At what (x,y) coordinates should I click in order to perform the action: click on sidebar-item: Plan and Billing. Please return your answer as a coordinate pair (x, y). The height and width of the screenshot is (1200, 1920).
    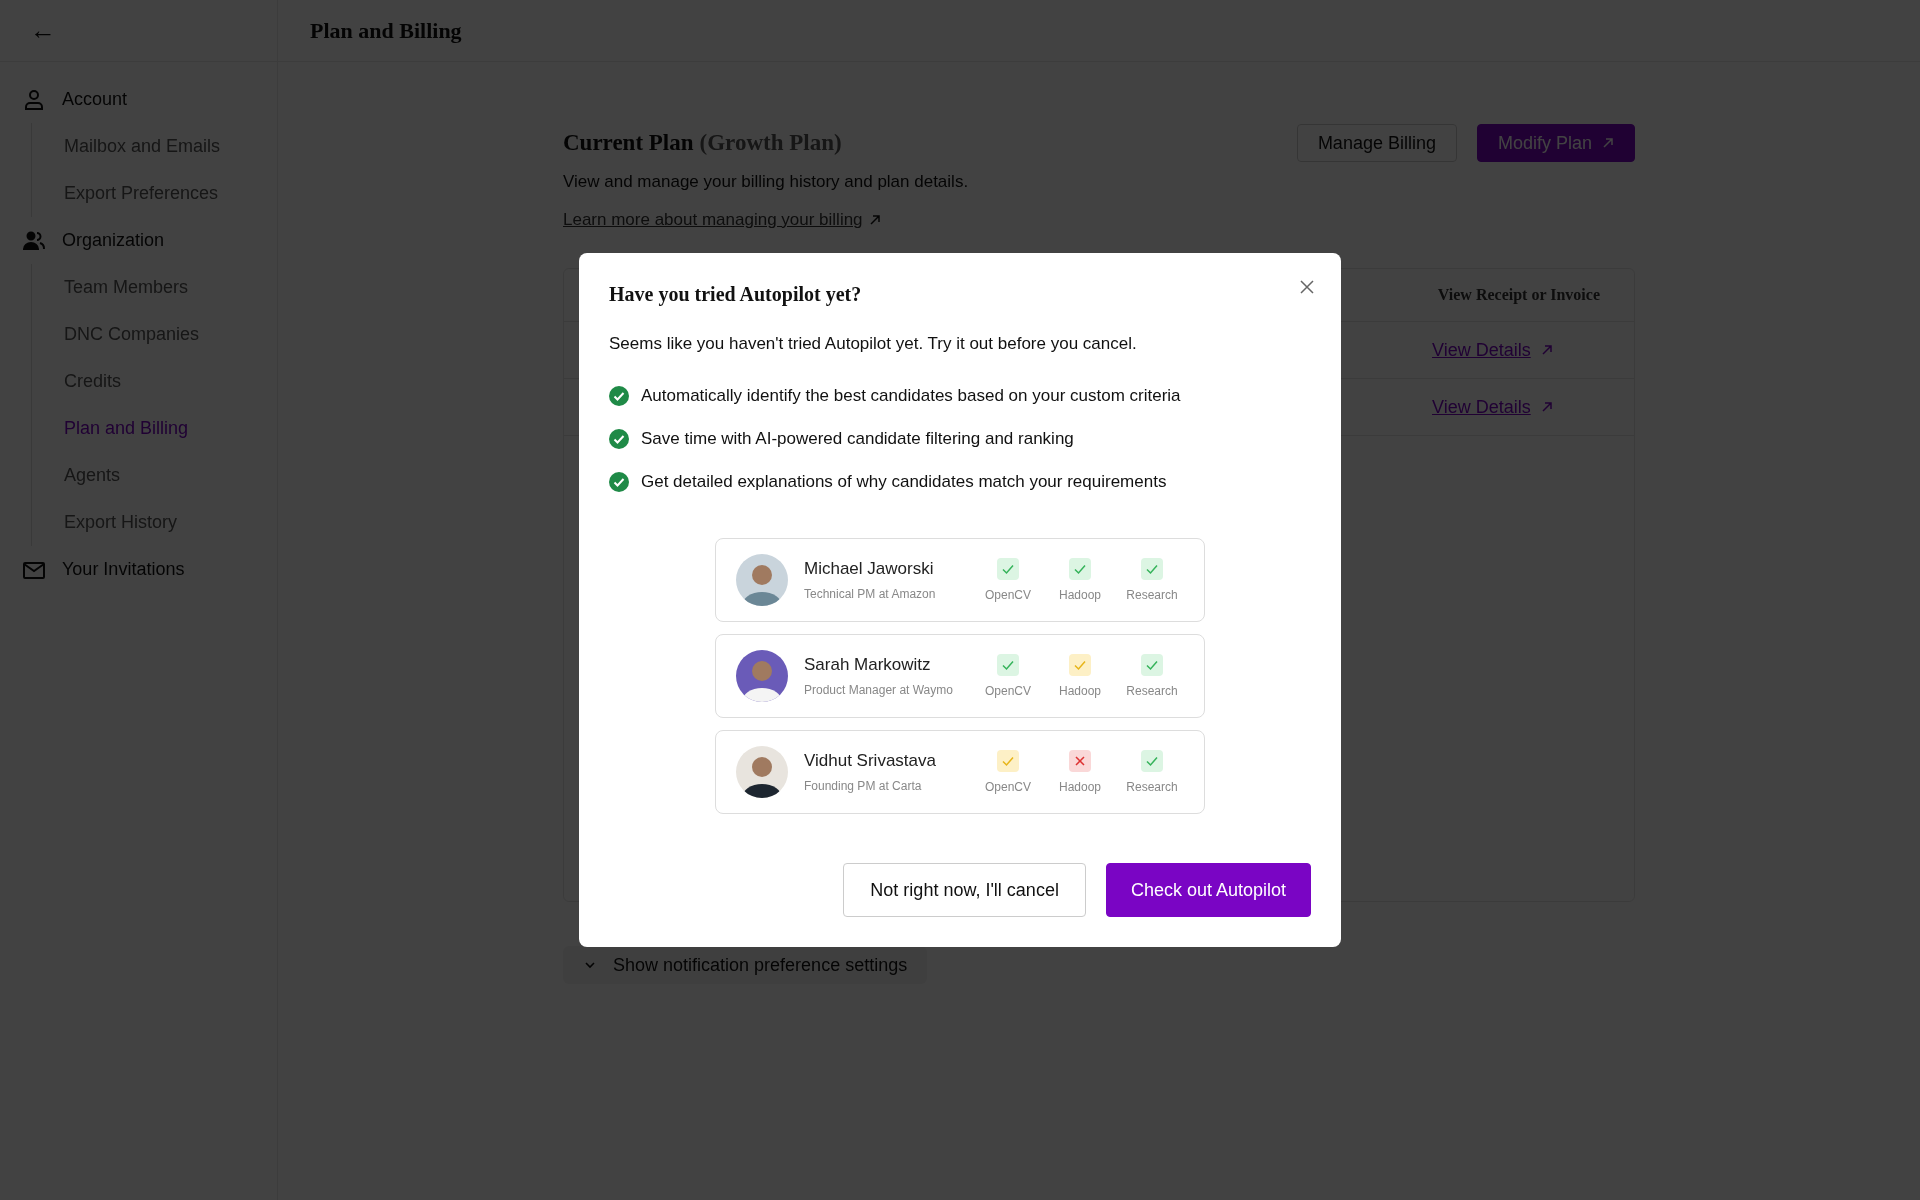
    Looking at the image, I should click on (110, 428).